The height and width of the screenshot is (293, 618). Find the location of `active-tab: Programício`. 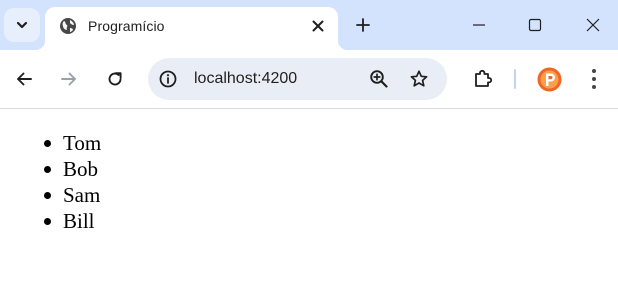

active-tab: Programício is located at coordinates (191, 28).